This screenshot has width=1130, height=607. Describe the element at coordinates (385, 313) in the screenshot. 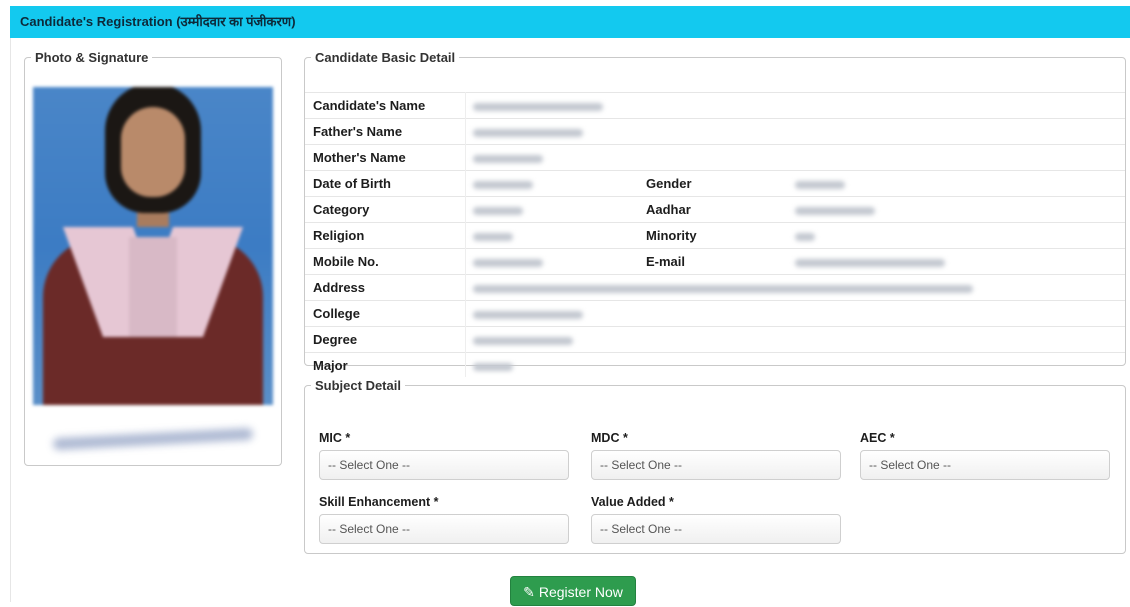

I see `college-label: College` at that location.